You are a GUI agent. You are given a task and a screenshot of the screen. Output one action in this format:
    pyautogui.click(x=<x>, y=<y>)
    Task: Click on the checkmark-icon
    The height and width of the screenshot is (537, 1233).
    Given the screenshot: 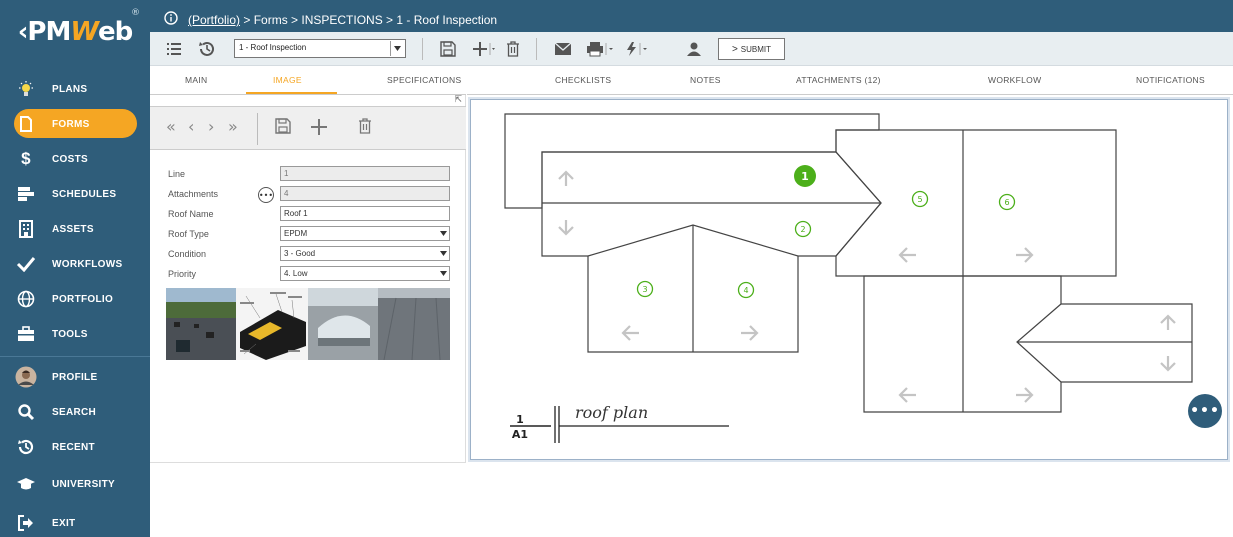 What is the action you would take?
    pyautogui.click(x=26, y=264)
    